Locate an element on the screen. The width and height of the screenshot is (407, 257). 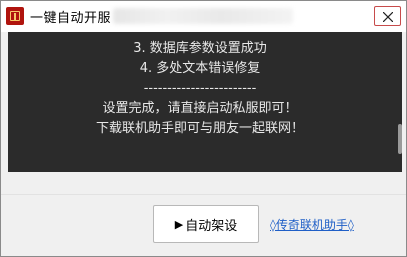
console-scrollbar-thumb is located at coordinates (400, 139).